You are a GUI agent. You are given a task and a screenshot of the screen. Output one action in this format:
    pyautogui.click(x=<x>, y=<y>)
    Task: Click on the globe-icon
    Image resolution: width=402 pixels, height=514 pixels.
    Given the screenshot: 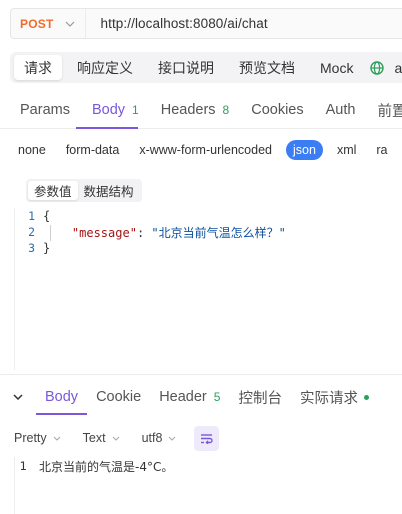 What is the action you would take?
    pyautogui.click(x=377, y=67)
    